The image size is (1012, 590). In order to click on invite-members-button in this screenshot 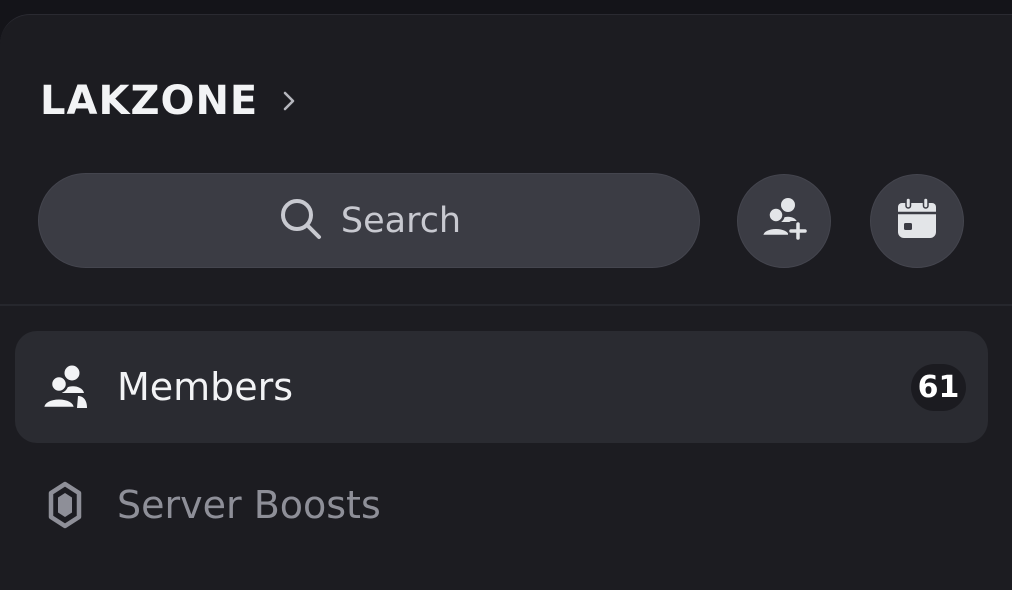, I will do `click(784, 221)`.